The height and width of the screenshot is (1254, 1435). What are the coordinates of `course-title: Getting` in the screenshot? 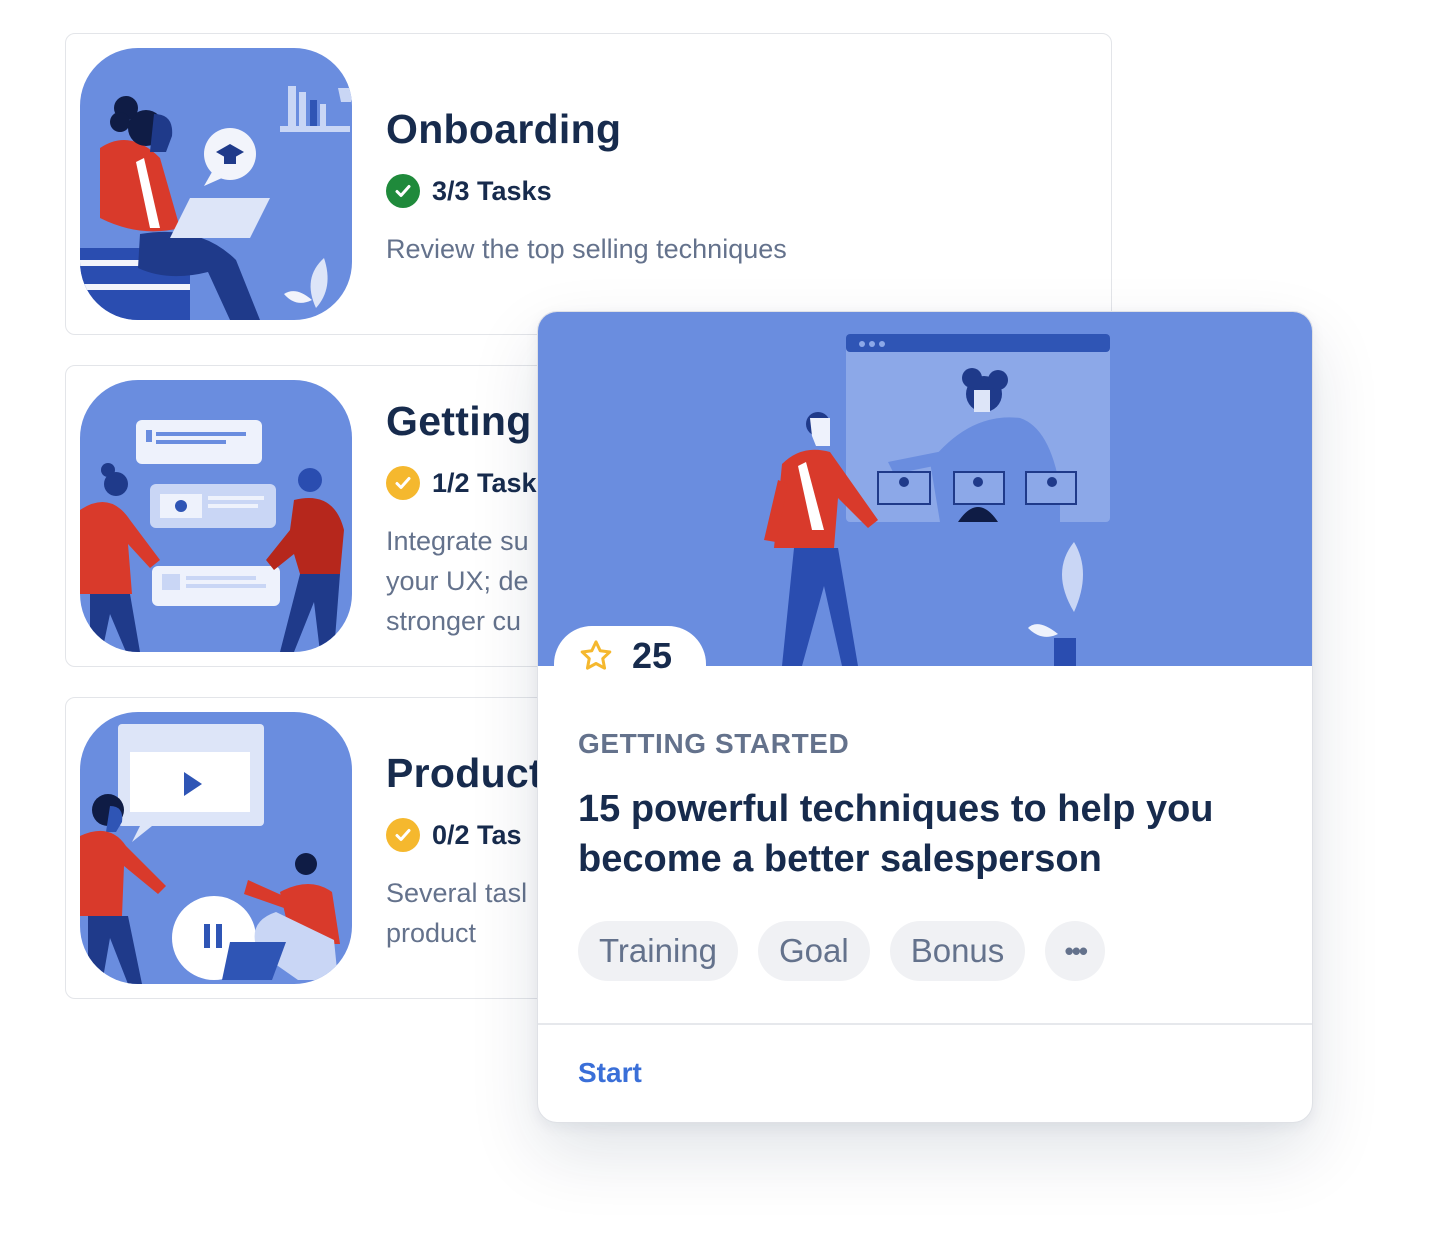 It's located at (459, 421).